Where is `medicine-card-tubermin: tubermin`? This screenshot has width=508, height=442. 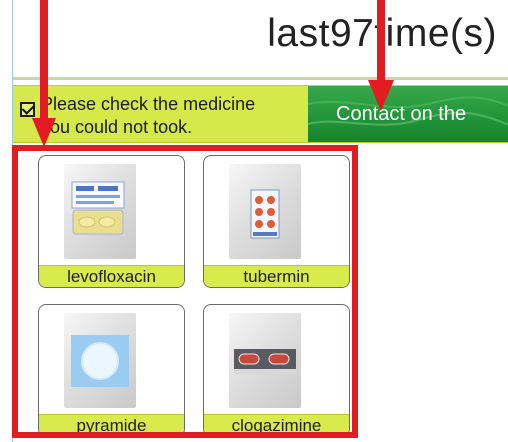 medicine-card-tubermin: tubermin is located at coordinates (276, 221).